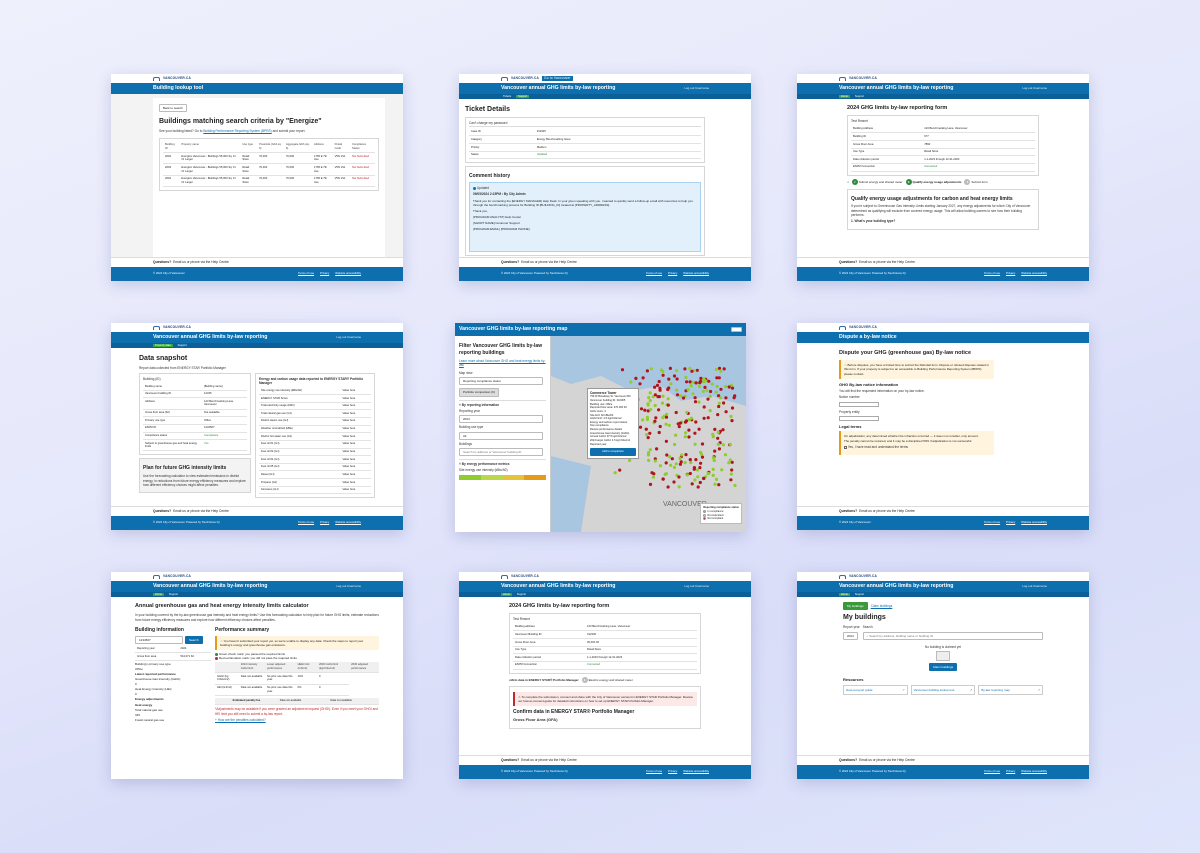  I want to click on step-label: Manager, so click(848, 182).